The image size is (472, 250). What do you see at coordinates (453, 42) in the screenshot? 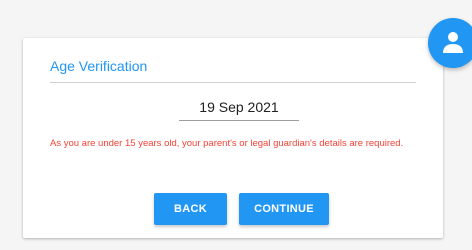
I see `person-icon` at bounding box center [453, 42].